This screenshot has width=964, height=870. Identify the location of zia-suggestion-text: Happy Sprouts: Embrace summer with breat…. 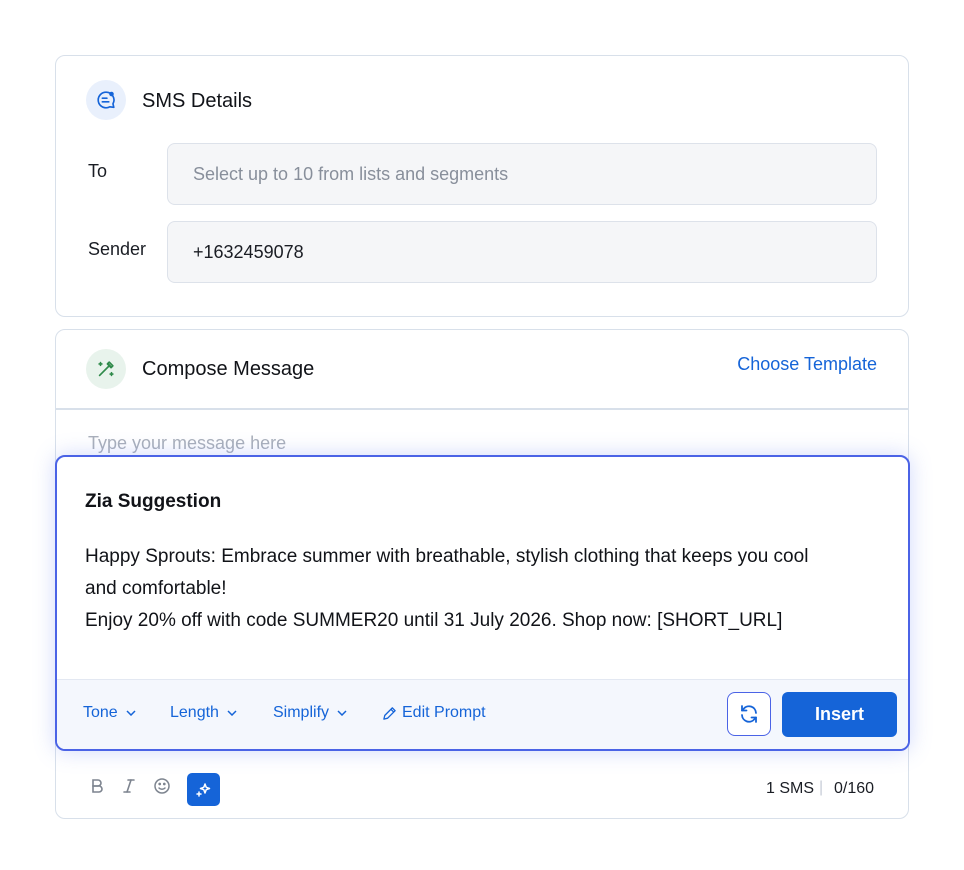
(465, 589).